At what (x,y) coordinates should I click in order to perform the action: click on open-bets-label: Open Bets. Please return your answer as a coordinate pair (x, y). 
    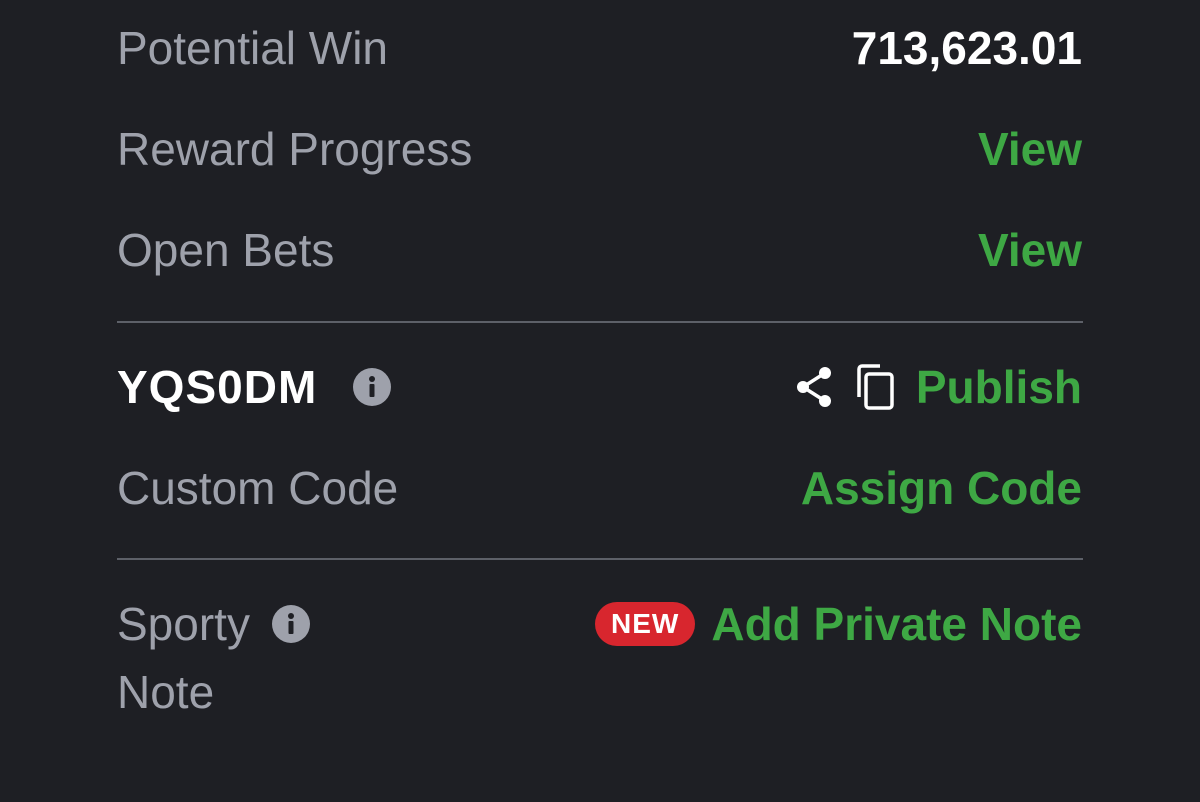
    Looking at the image, I should click on (226, 250).